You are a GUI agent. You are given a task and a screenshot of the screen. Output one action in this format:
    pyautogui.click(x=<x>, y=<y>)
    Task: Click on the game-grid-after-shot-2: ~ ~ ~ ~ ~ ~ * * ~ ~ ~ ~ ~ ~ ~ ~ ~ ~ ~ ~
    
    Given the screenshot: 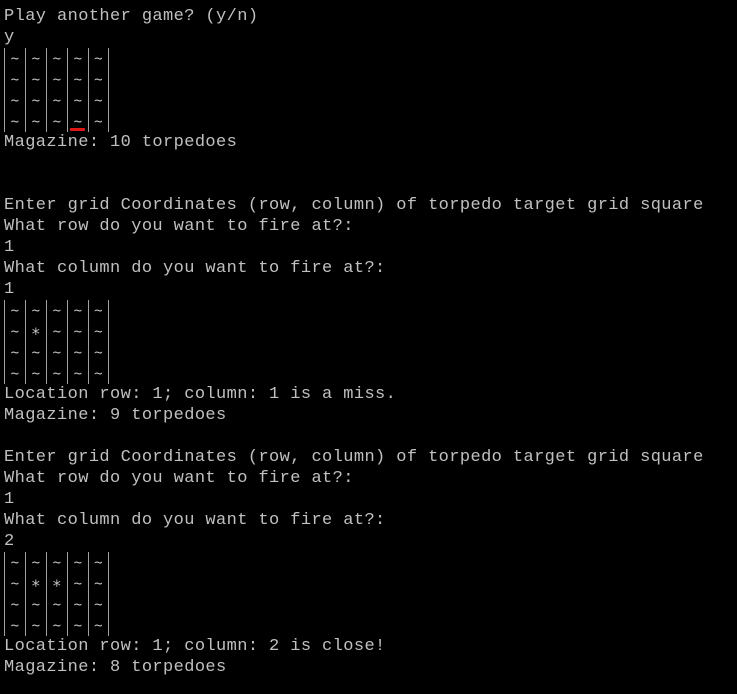 What is the action you would take?
    pyautogui.click(x=370, y=594)
    